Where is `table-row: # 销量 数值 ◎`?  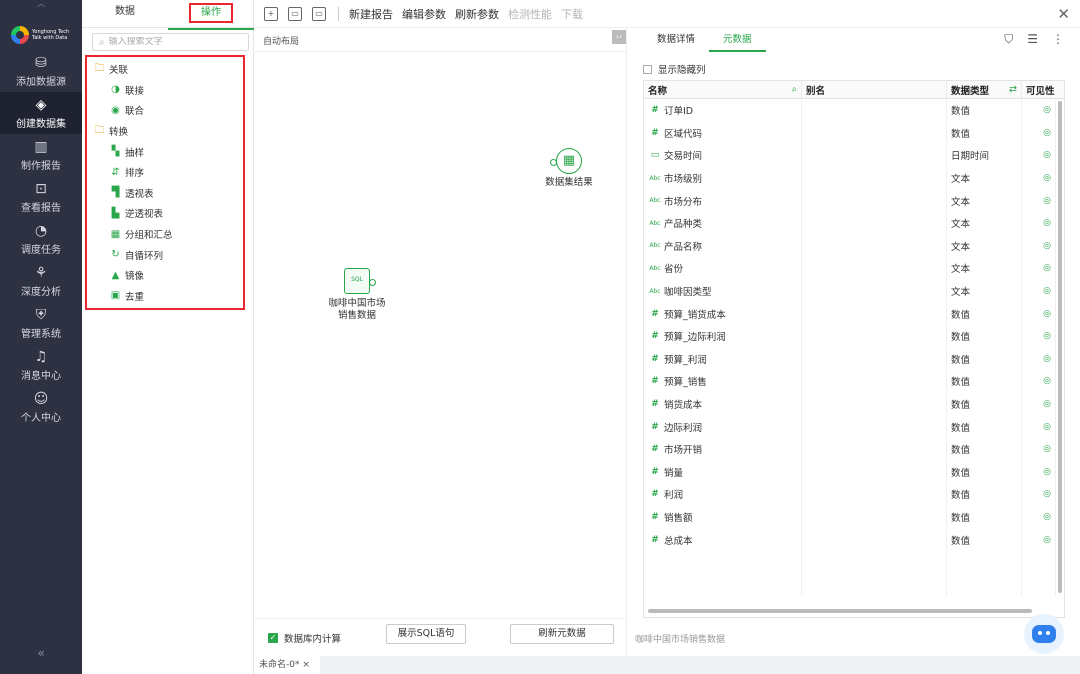
table-row: # 销量 数值 ◎ is located at coordinates (854, 472).